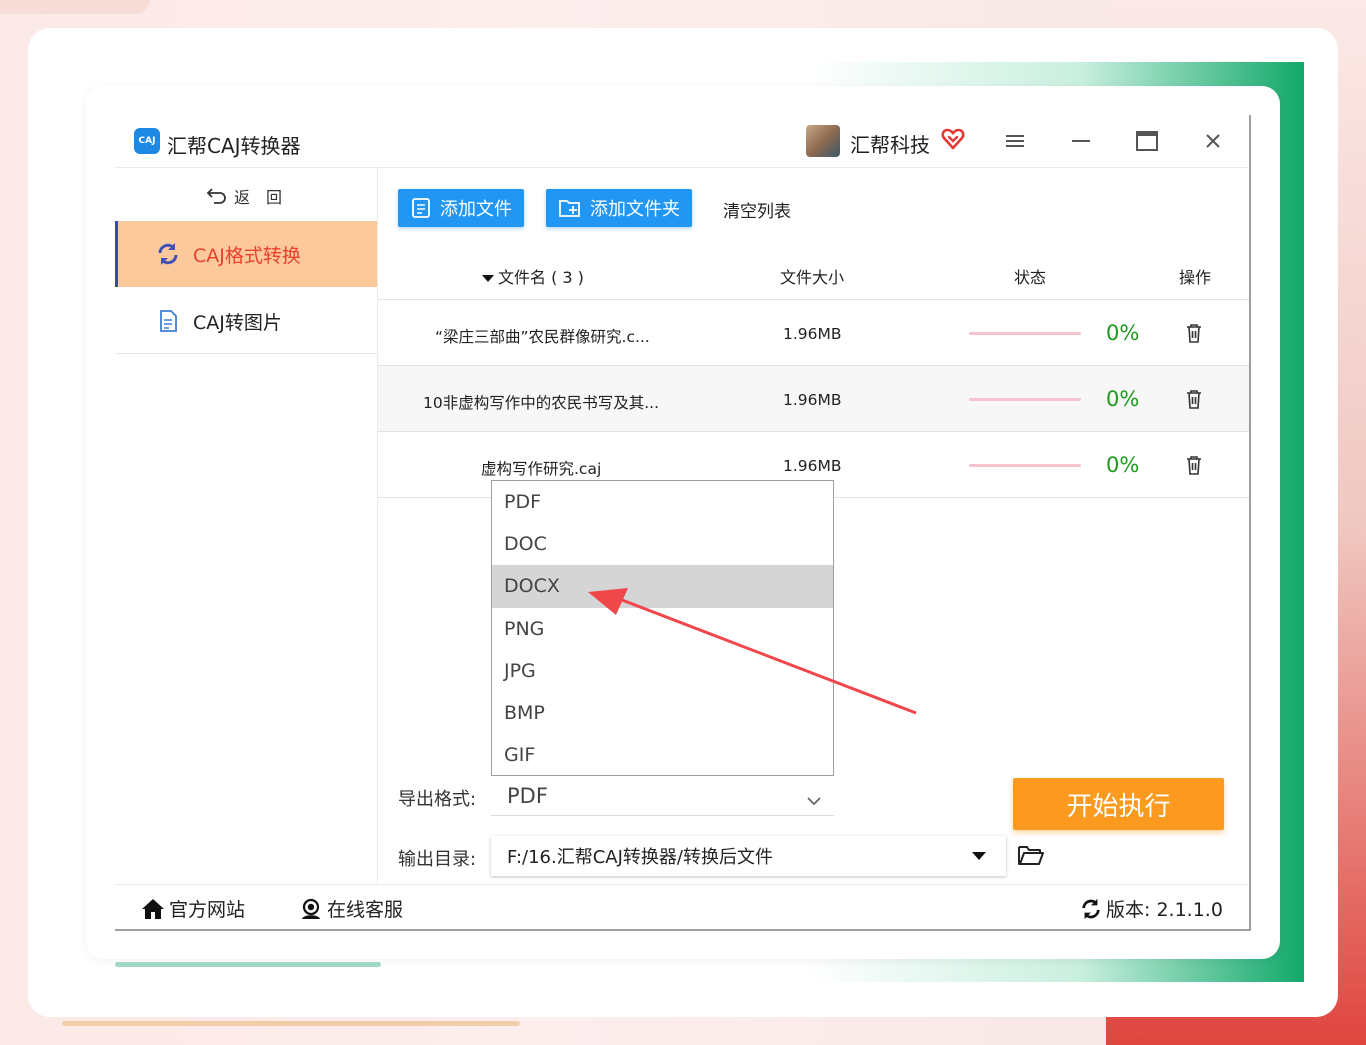 The image size is (1366, 1045). Describe the element at coordinates (246, 353) in the screenshot. I see `sidebar-divider` at that location.